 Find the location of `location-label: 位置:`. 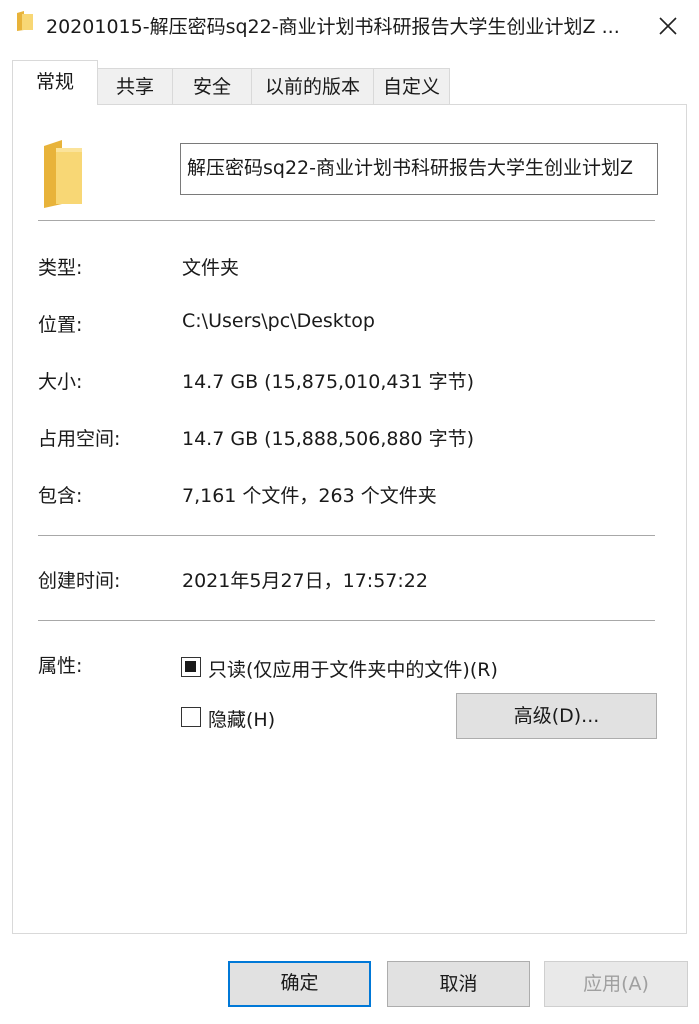

location-label: 位置: is located at coordinates (60, 325).